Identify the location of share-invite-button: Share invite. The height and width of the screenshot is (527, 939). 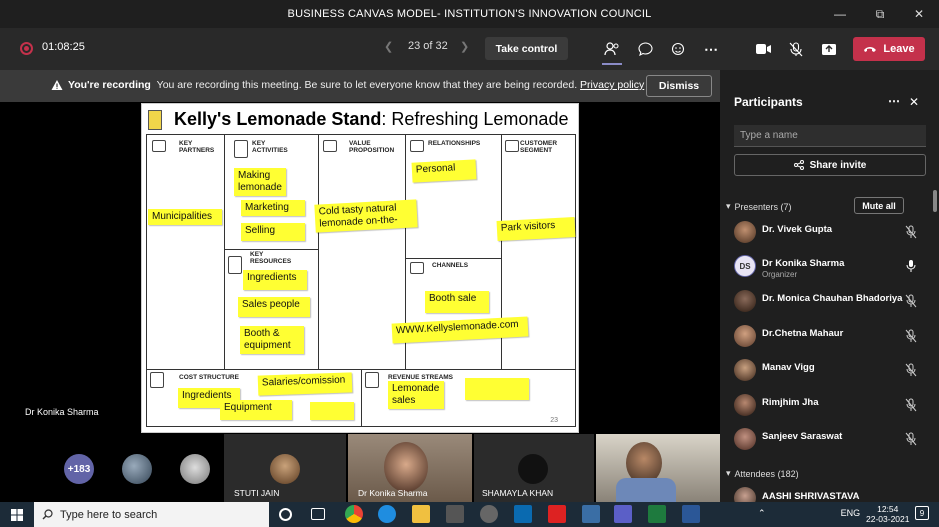
(830, 165).